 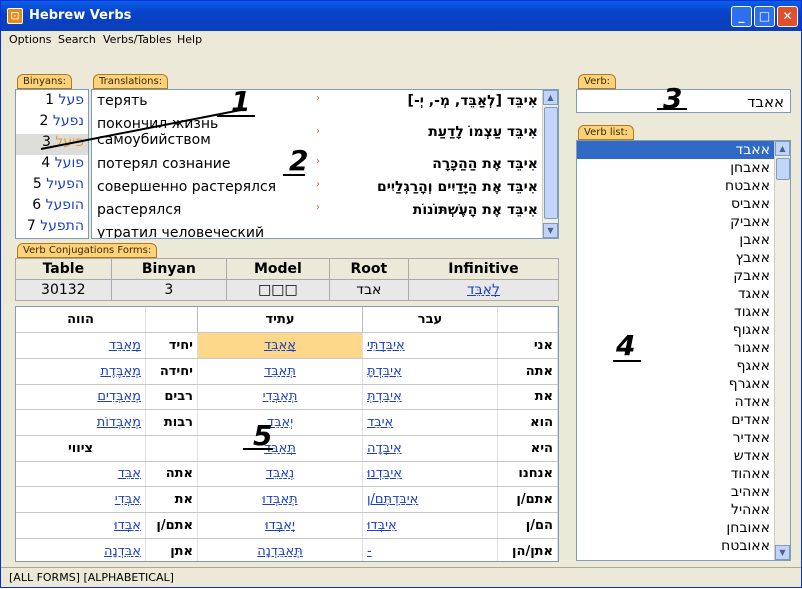 I want to click on annotation-number: 4, so click(x=626, y=345).